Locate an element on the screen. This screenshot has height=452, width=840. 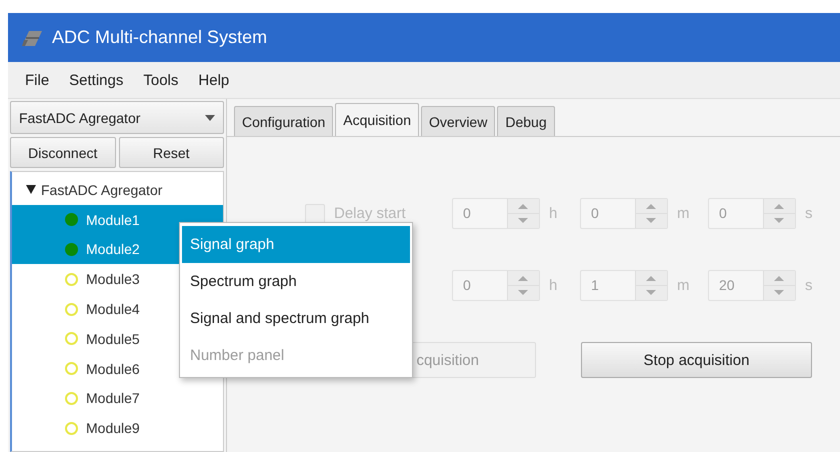
menu-item: File is located at coordinates (37, 80).